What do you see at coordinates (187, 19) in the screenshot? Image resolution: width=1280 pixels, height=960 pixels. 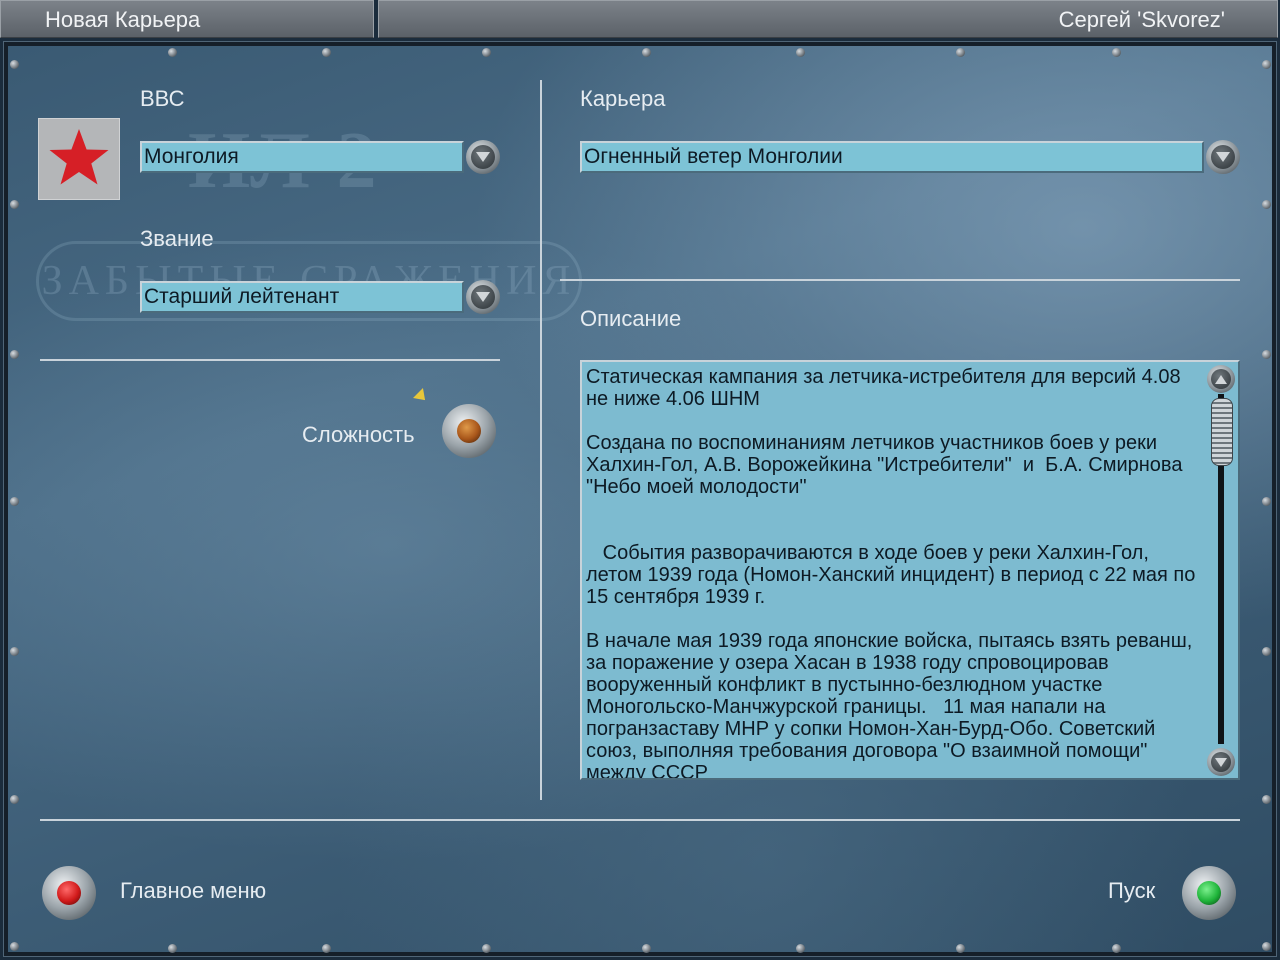 I see `screen-title: Новая Карьера` at bounding box center [187, 19].